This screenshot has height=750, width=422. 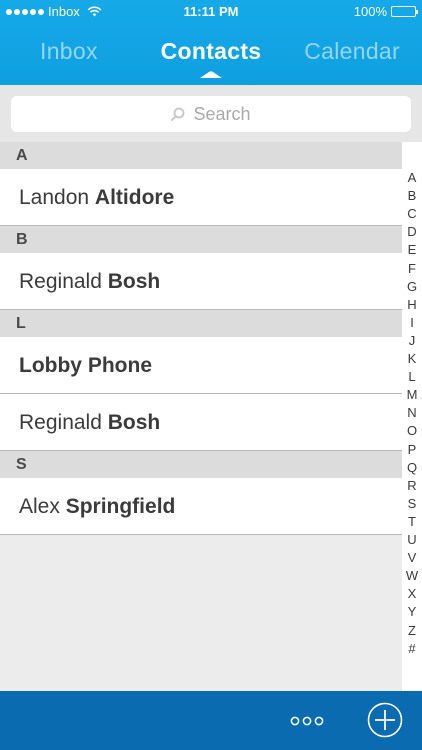 I want to click on bottom-toolbar, so click(x=211, y=720).